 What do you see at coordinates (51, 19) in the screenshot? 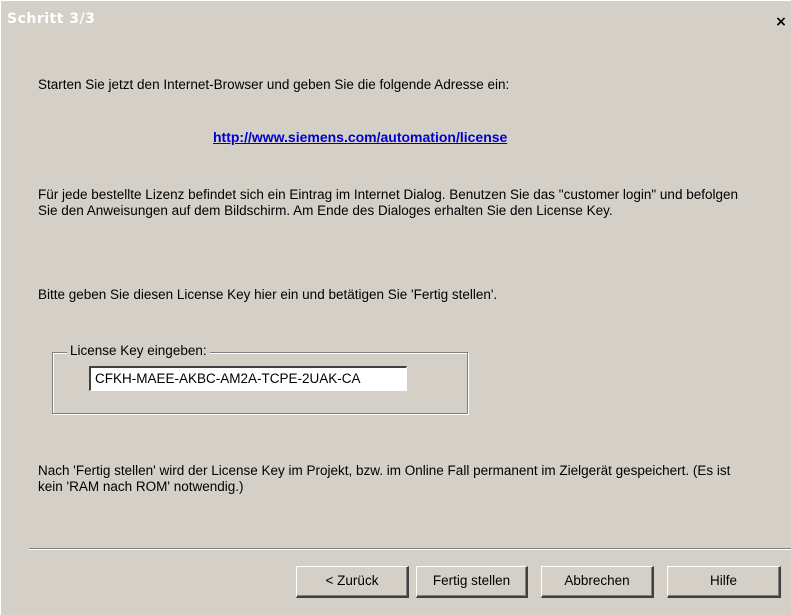
I see `window-title: Schritt 3/3` at bounding box center [51, 19].